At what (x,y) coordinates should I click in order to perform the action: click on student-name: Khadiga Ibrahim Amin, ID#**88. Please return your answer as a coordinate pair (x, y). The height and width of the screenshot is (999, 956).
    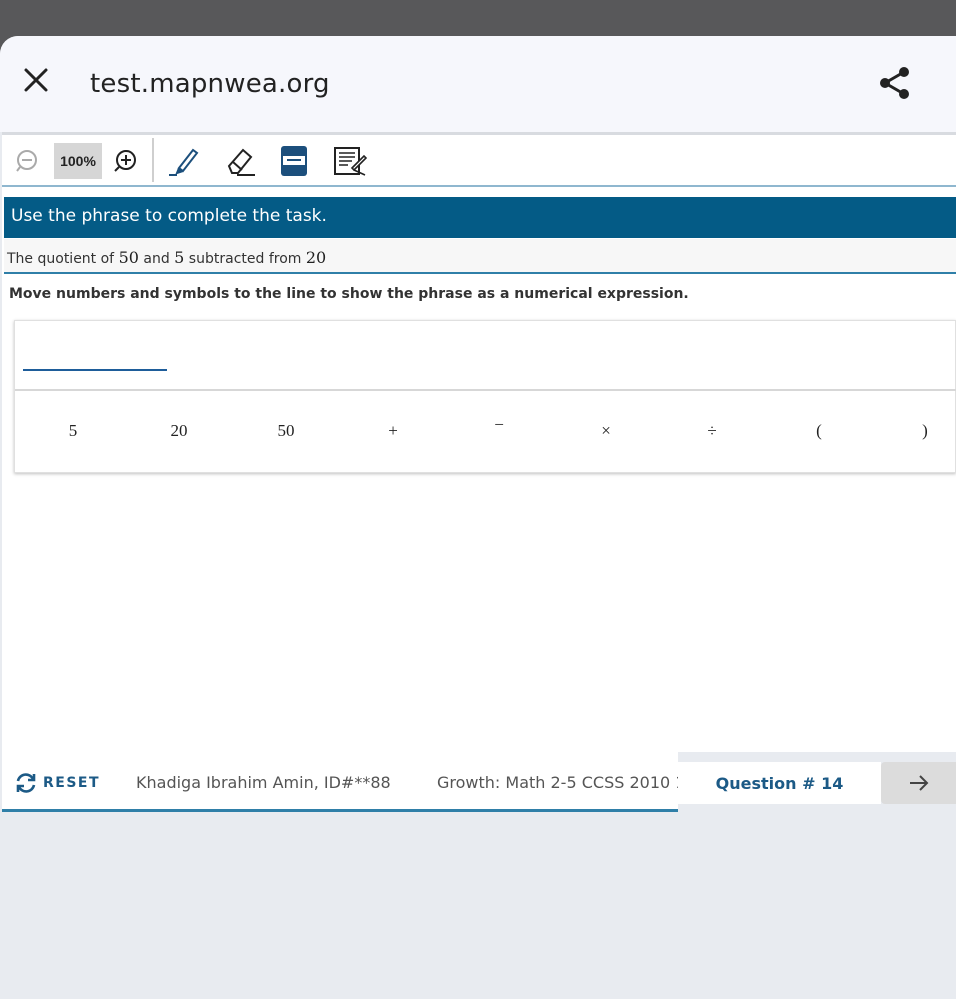
    Looking at the image, I should click on (263, 782).